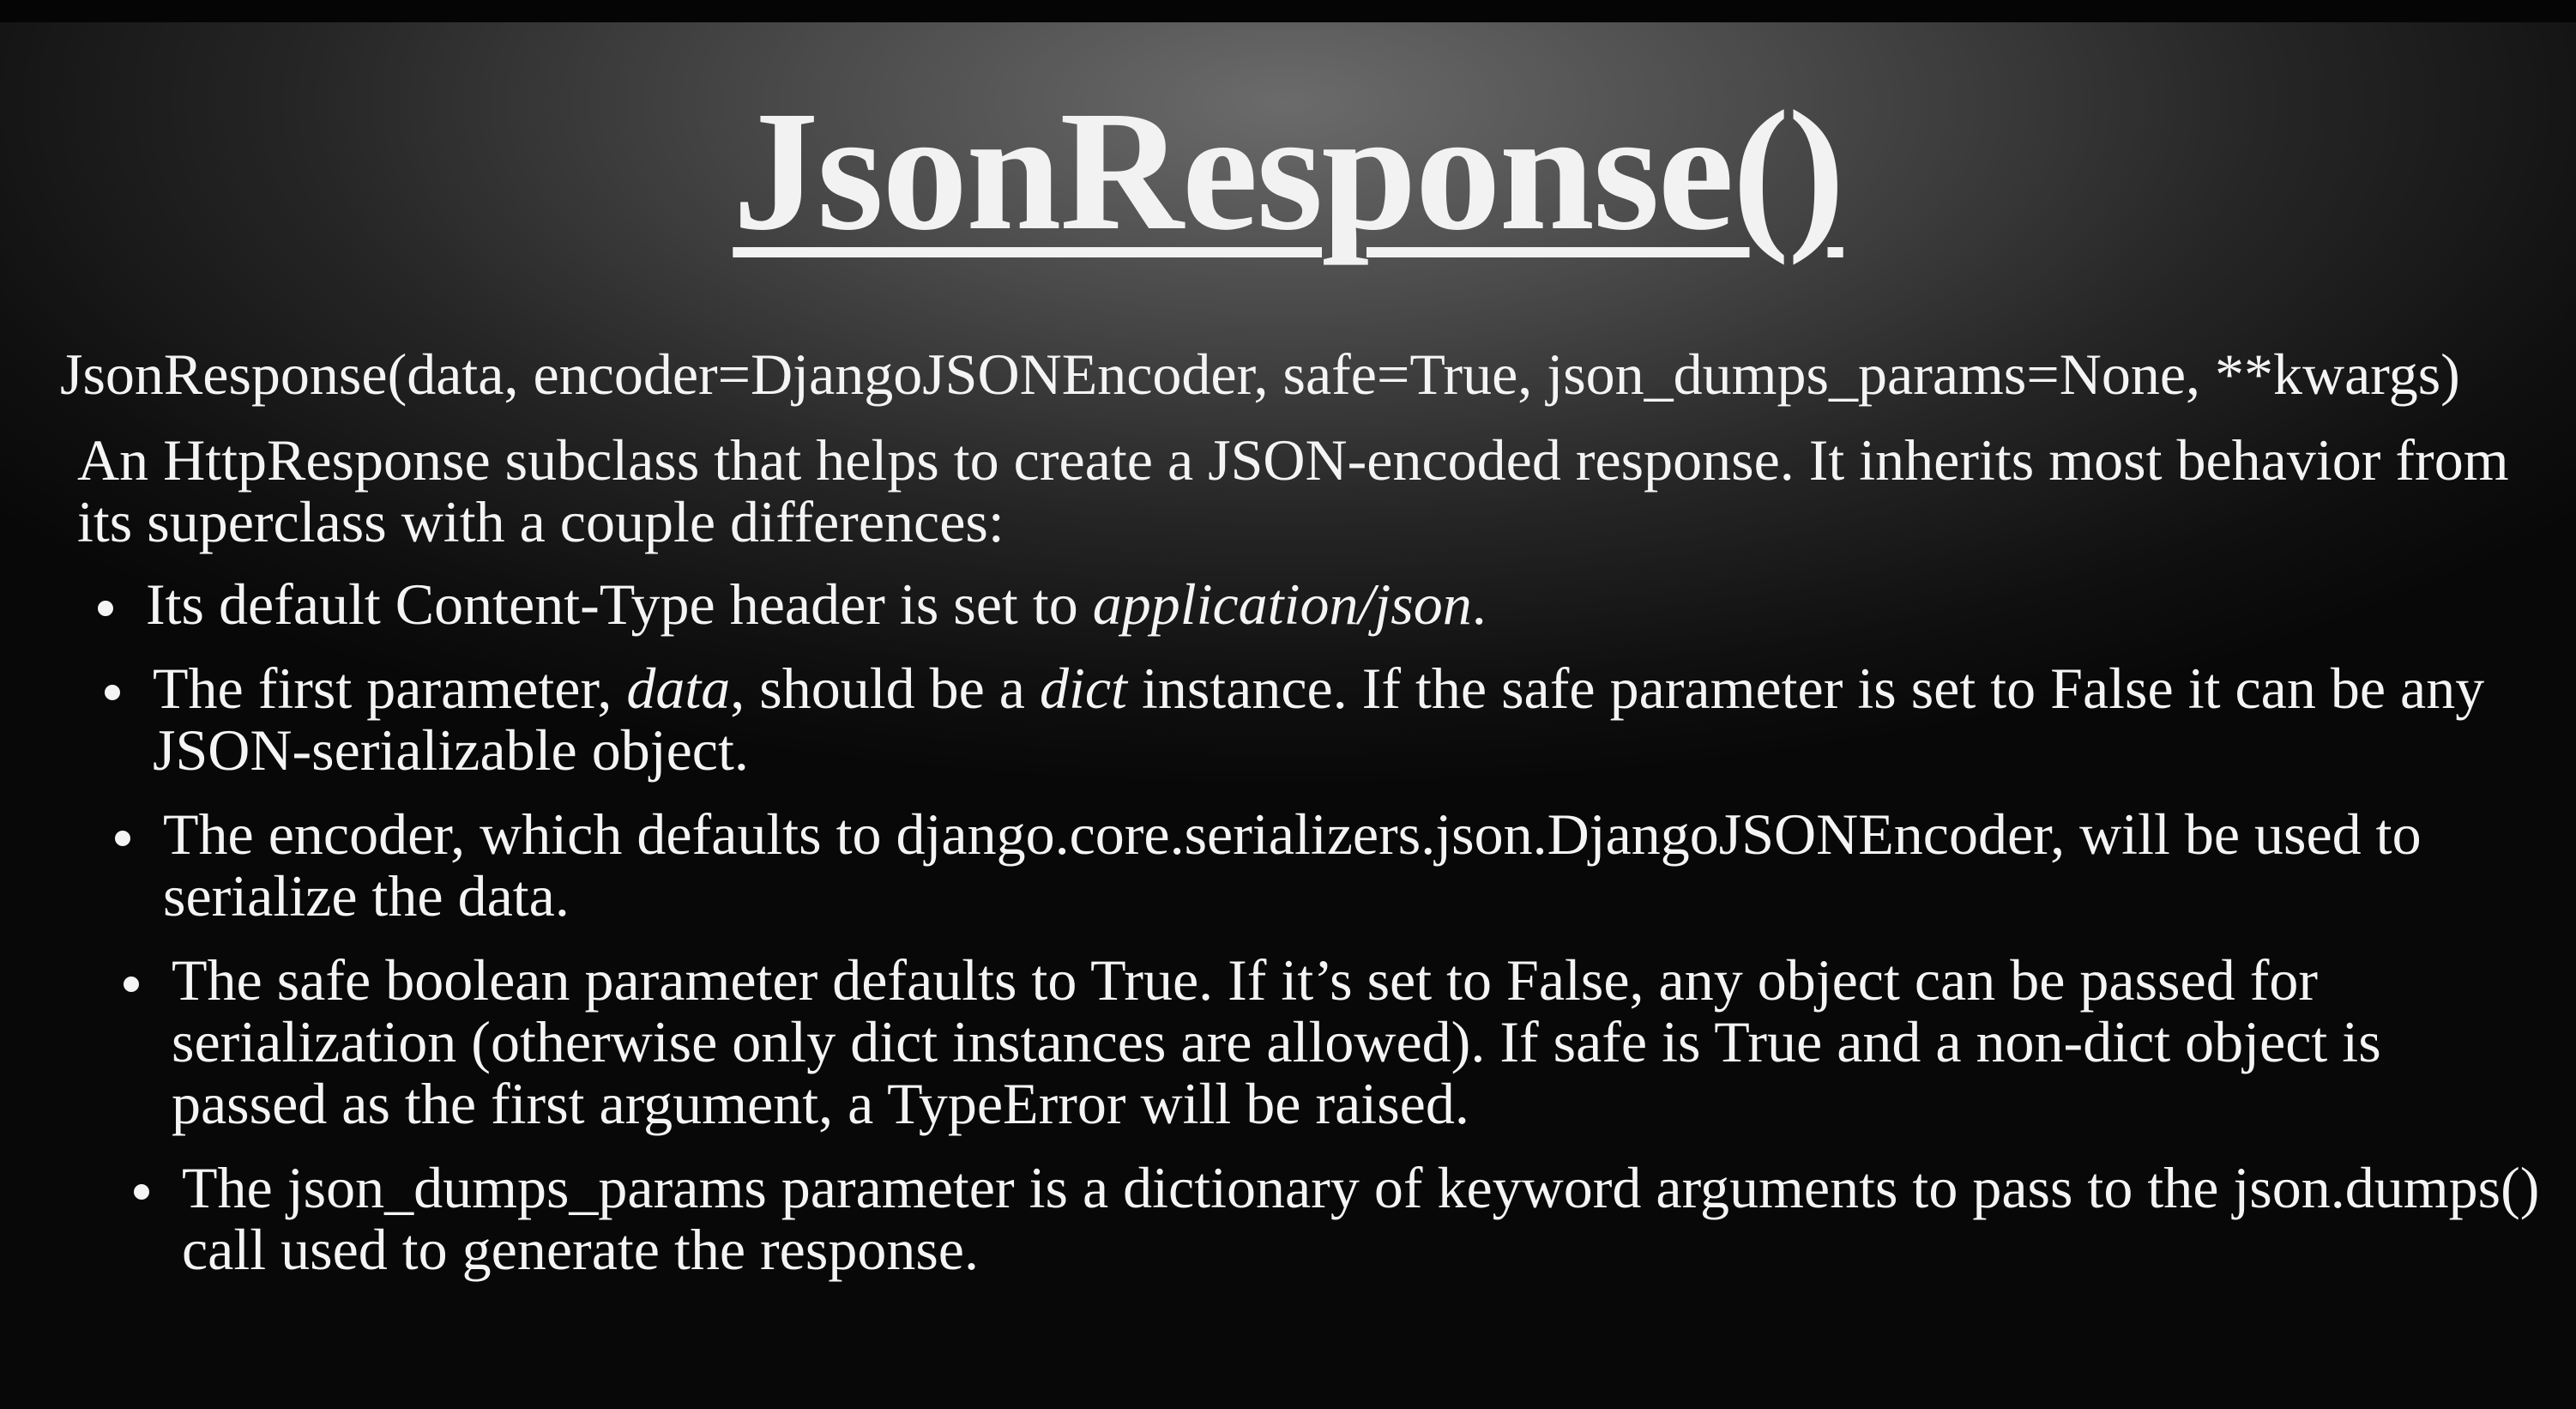  What do you see at coordinates (1288, 11) in the screenshot?
I see `screen-top-edge` at bounding box center [1288, 11].